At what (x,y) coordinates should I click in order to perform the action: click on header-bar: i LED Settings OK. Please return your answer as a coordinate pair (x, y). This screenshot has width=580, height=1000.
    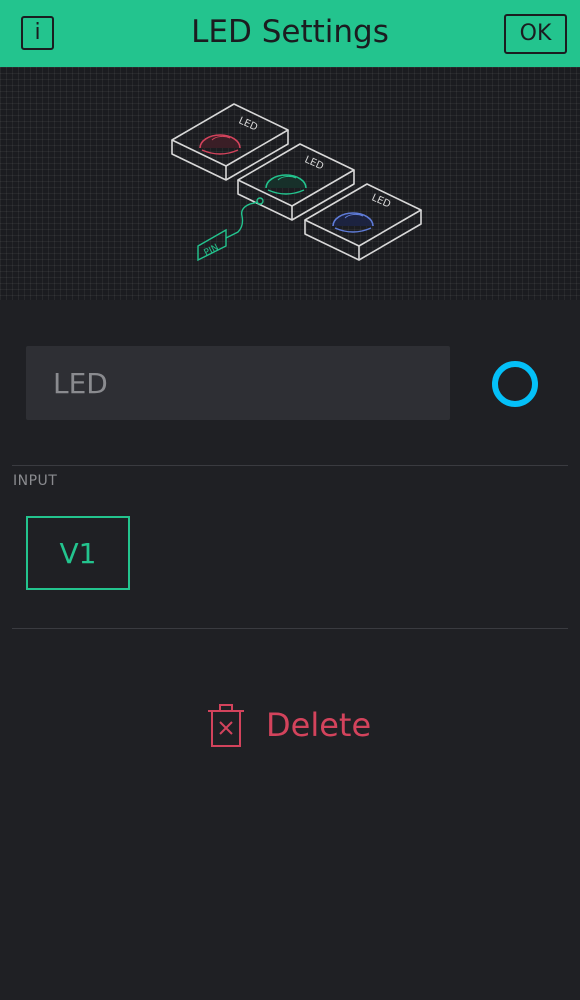
    Looking at the image, I should click on (290, 33).